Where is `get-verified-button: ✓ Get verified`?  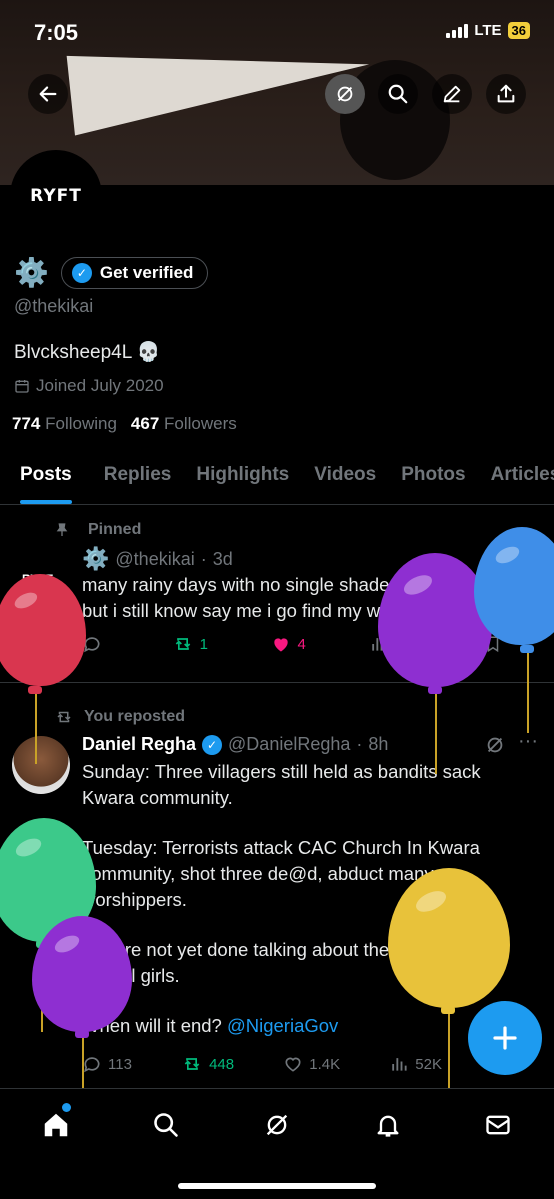 get-verified-button: ✓ Get verified is located at coordinates (134, 272).